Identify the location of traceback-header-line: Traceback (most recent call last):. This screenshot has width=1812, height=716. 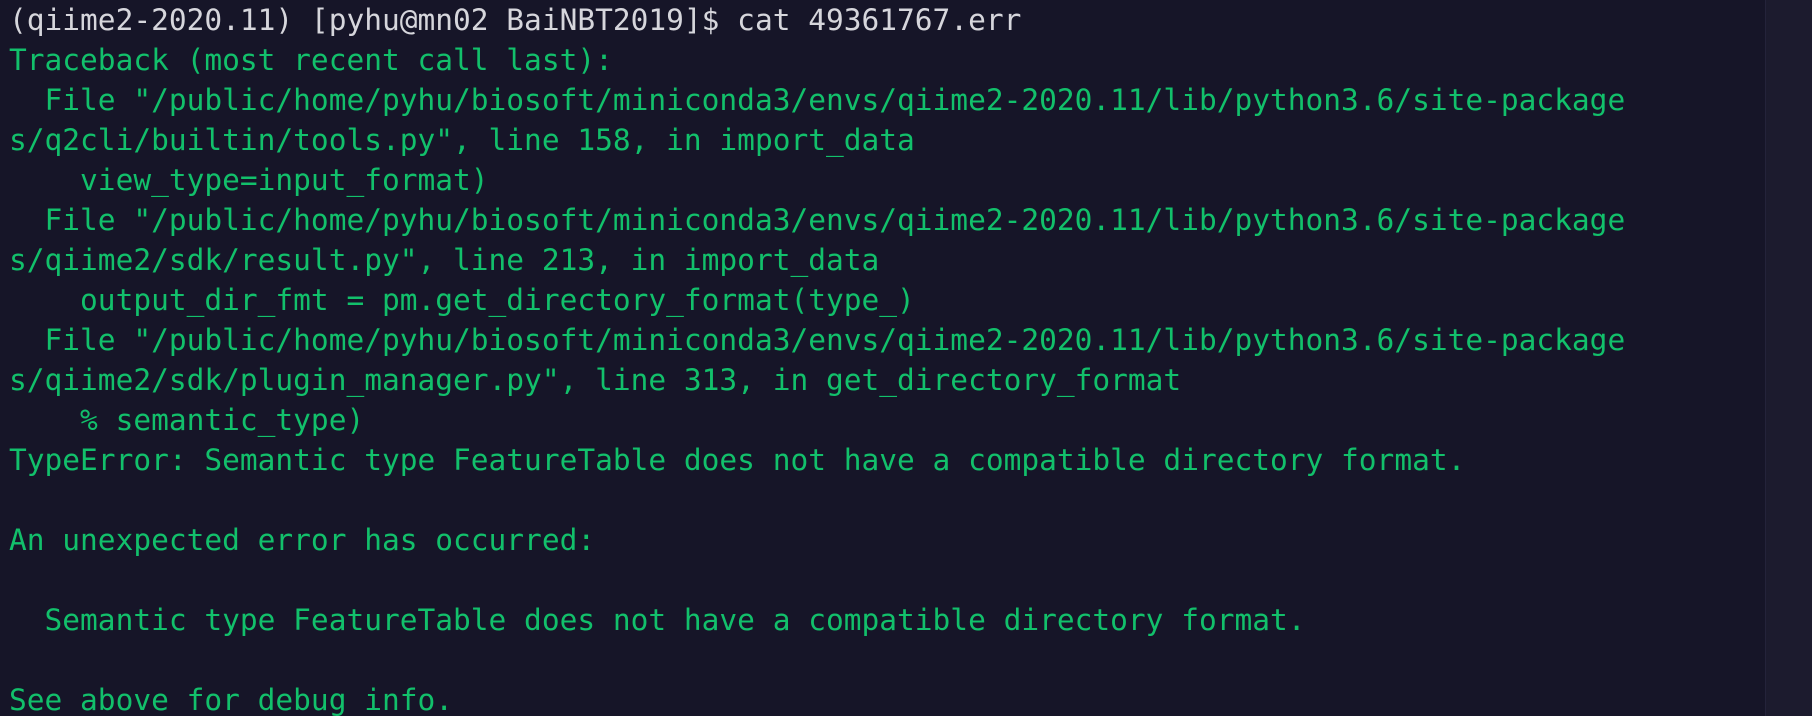
(311, 60).